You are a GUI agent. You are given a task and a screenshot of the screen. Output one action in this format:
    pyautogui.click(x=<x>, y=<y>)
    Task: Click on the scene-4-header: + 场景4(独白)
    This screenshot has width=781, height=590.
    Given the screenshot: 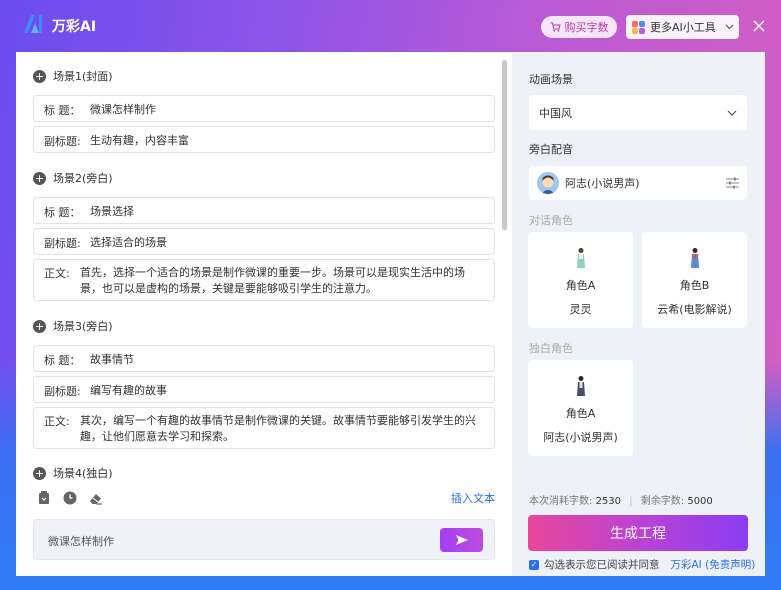 What is the action you would take?
    pyautogui.click(x=73, y=473)
    